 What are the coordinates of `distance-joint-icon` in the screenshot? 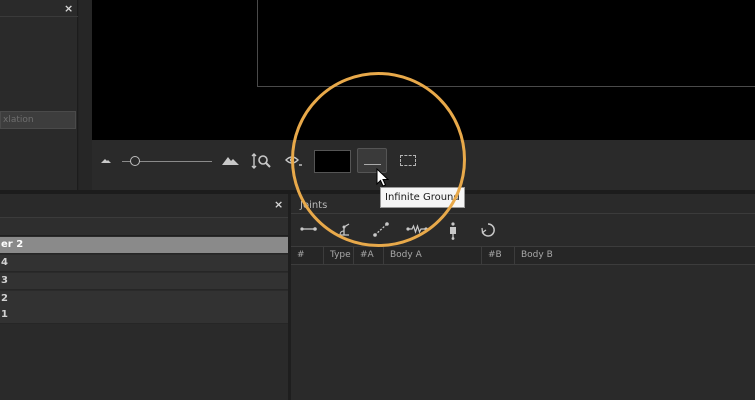 It's located at (381, 230).